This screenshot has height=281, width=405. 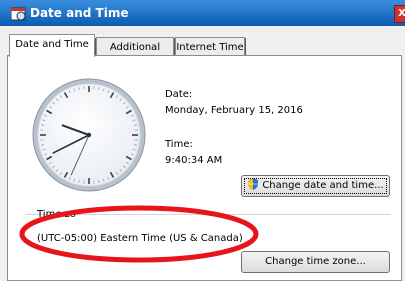 I want to click on tab-separator, so click(x=245, y=47).